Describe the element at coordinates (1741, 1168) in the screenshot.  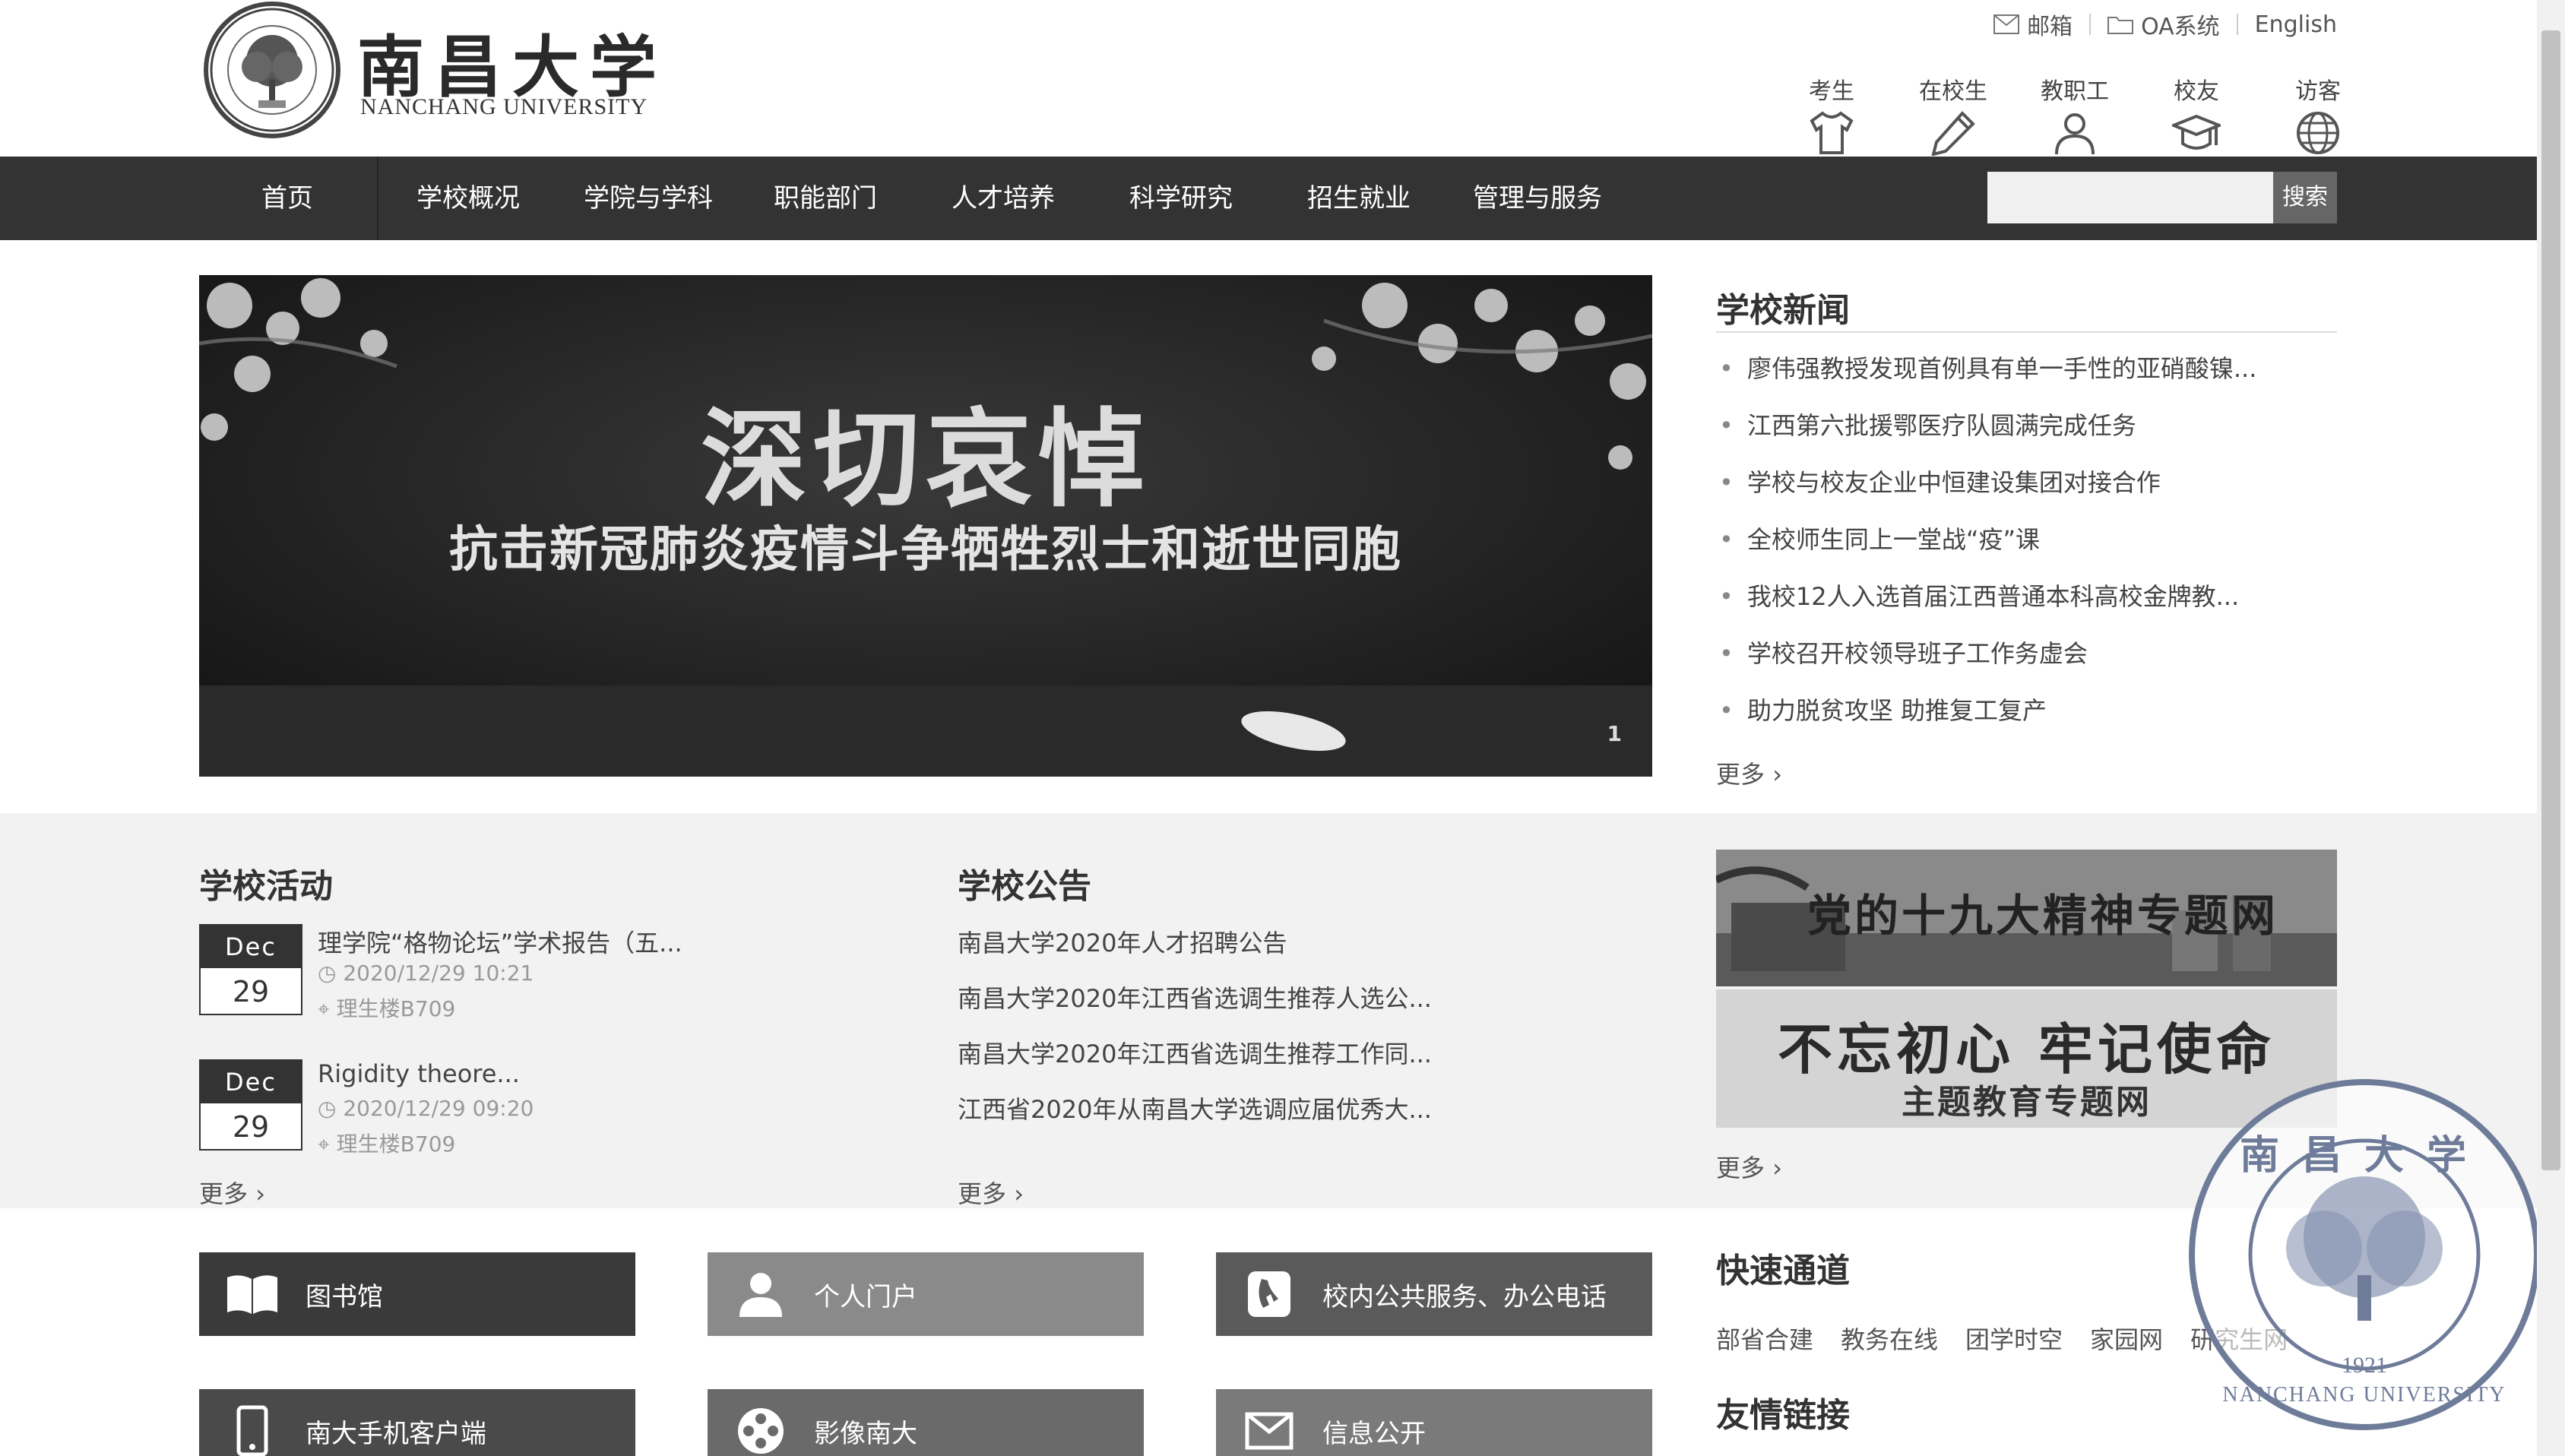
I see `more-label: 更多` at that location.